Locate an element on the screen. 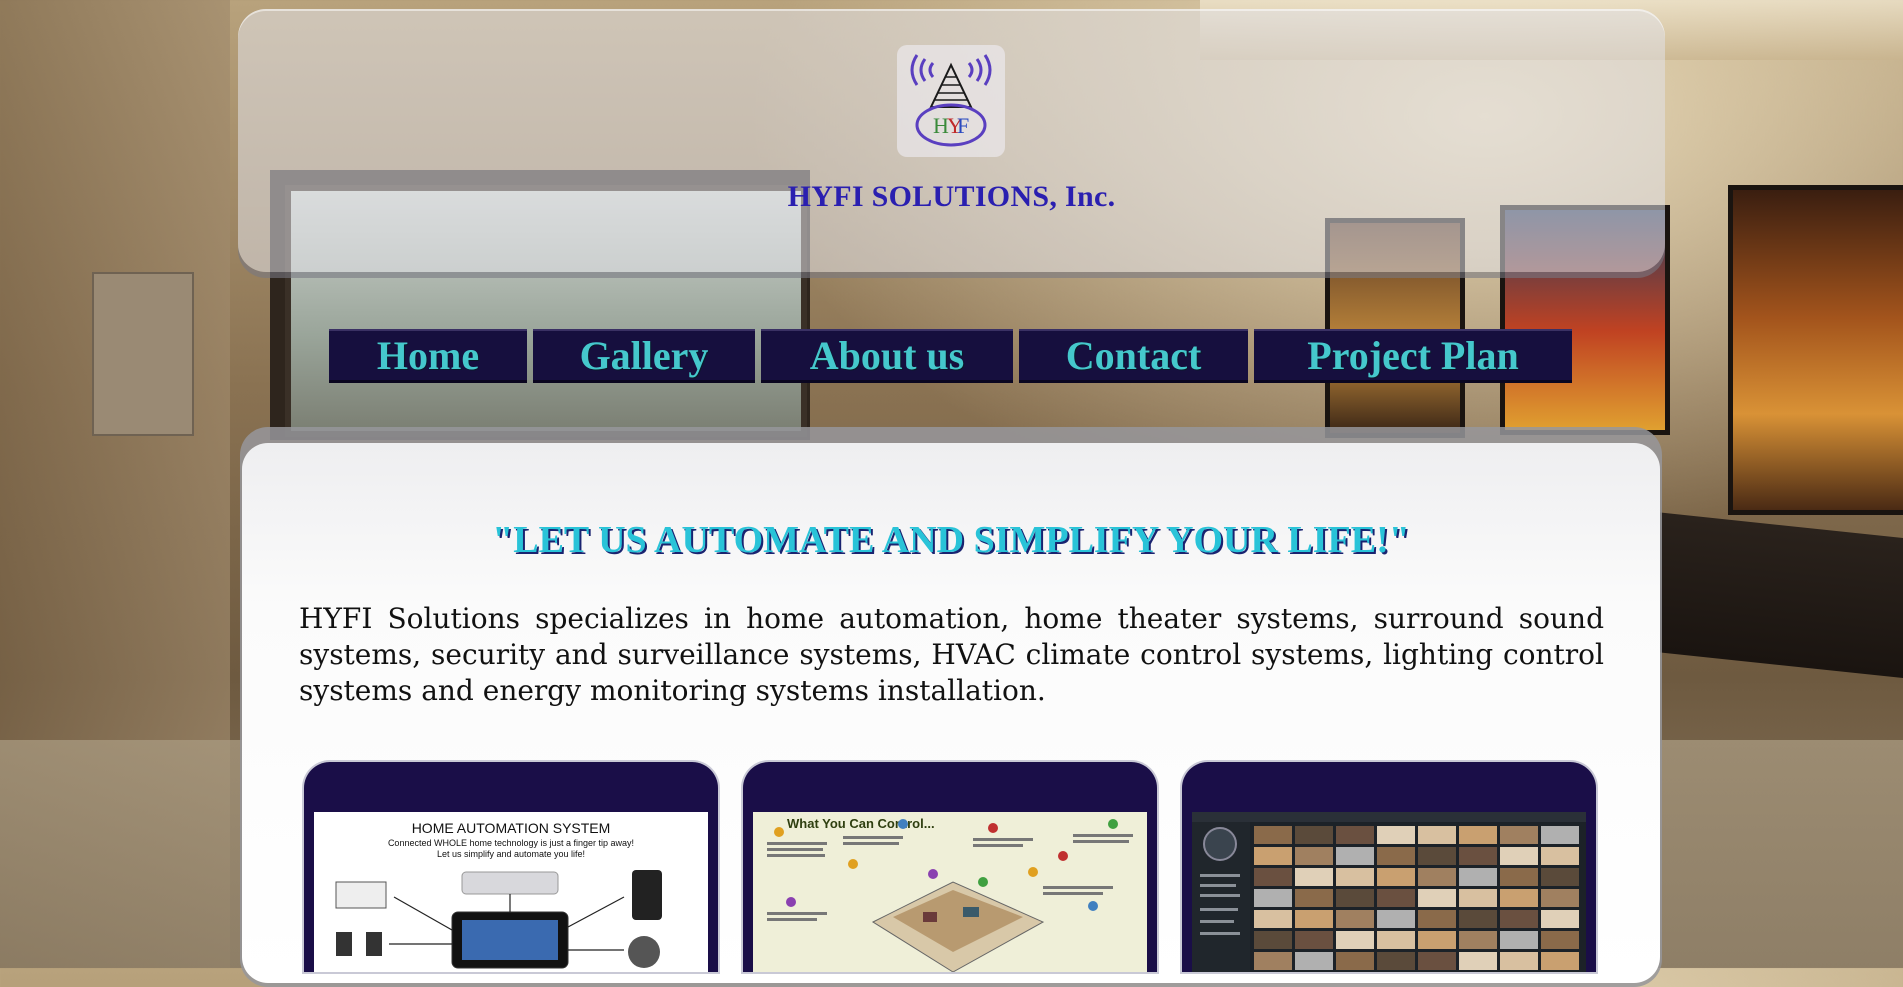  house-control-illustration is located at coordinates (950, 895).